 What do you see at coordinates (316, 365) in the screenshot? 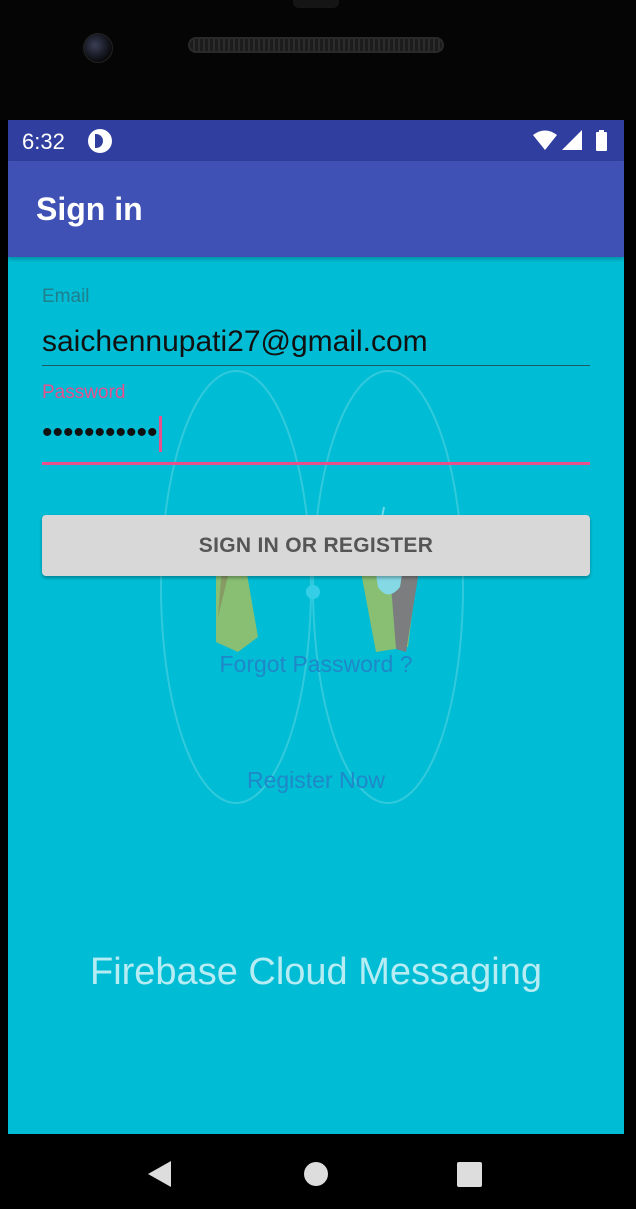
I see `email-underline` at bounding box center [316, 365].